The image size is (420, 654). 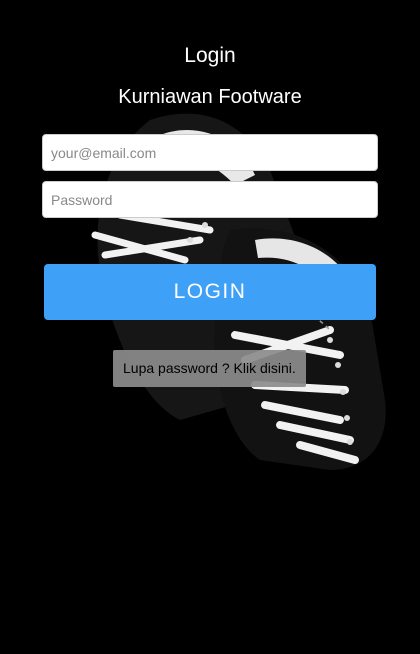 What do you see at coordinates (209, 368) in the screenshot?
I see `forgot-password-link: Lupa password ? Klik disini.` at bounding box center [209, 368].